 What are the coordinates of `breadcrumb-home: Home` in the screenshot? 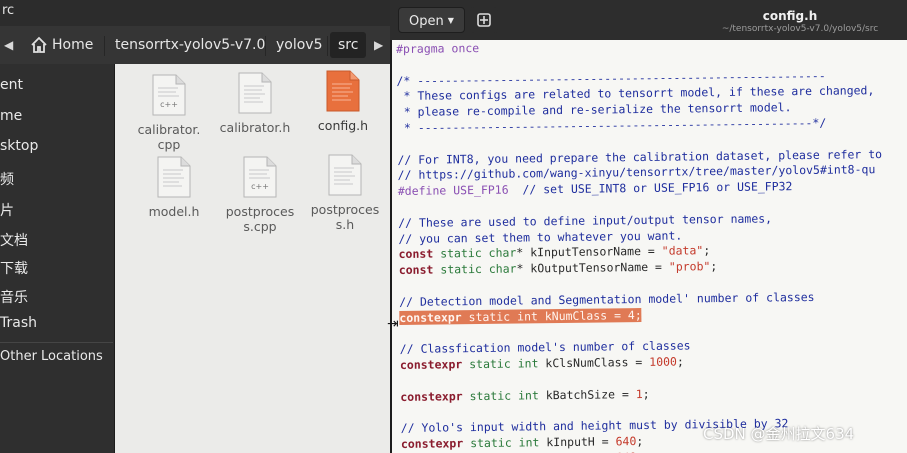 It's located at (72, 45).